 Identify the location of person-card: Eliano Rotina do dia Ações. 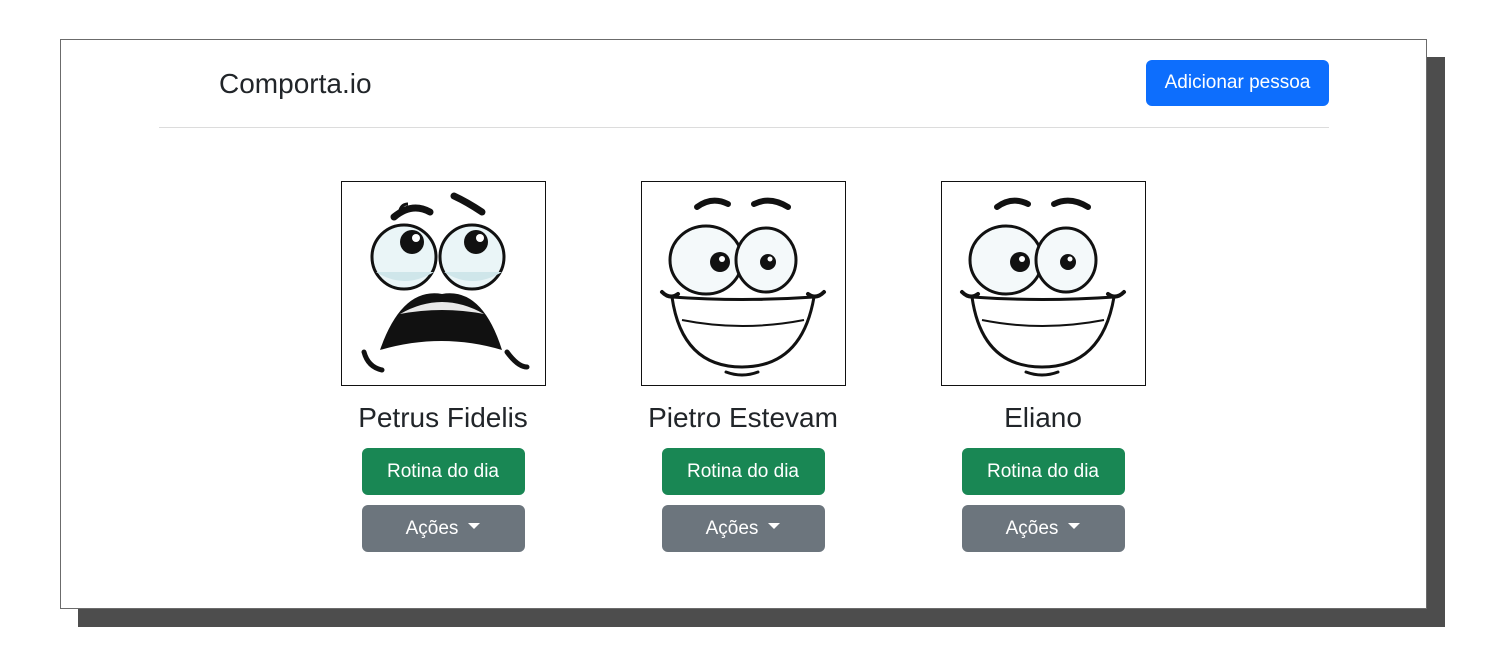
(1043, 366).